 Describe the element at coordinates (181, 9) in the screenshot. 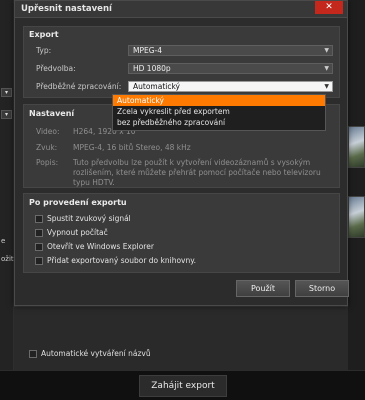

I see `dialog-titlebar: Upřesnit nastavení ✕` at that location.